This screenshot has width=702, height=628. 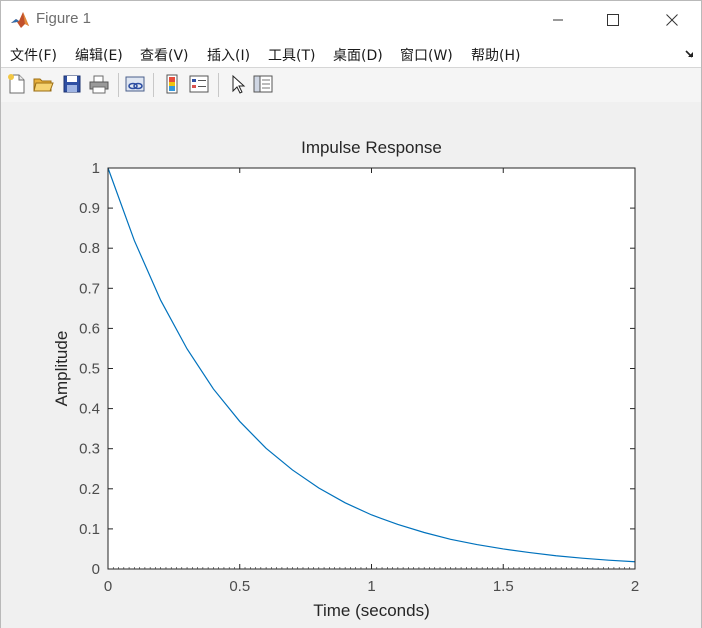 I want to click on y-tick-label: 0.8, so click(x=89, y=248).